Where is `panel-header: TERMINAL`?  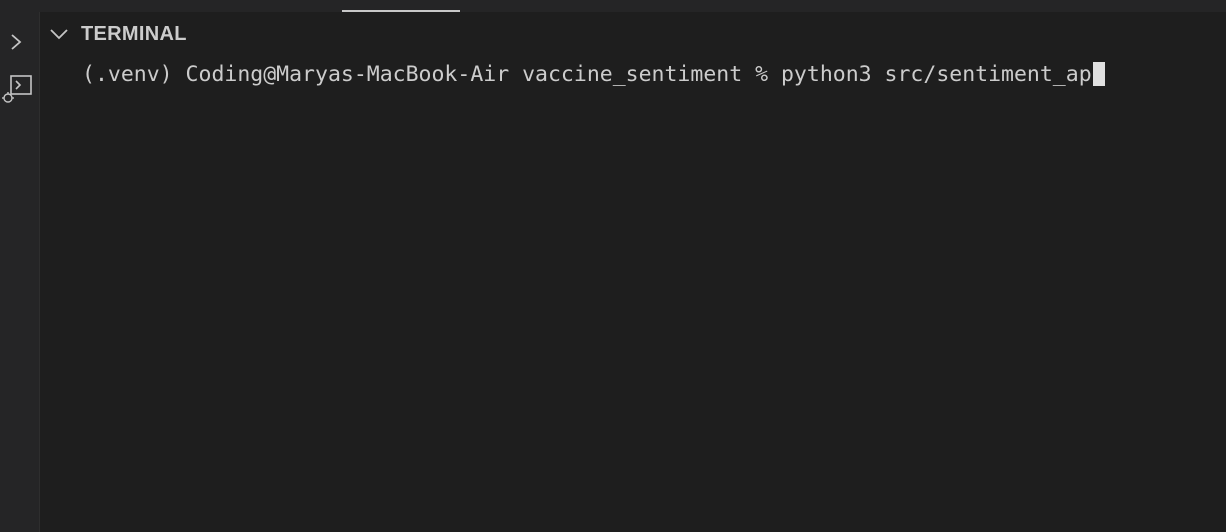
panel-header: TERMINAL is located at coordinates (633, 31).